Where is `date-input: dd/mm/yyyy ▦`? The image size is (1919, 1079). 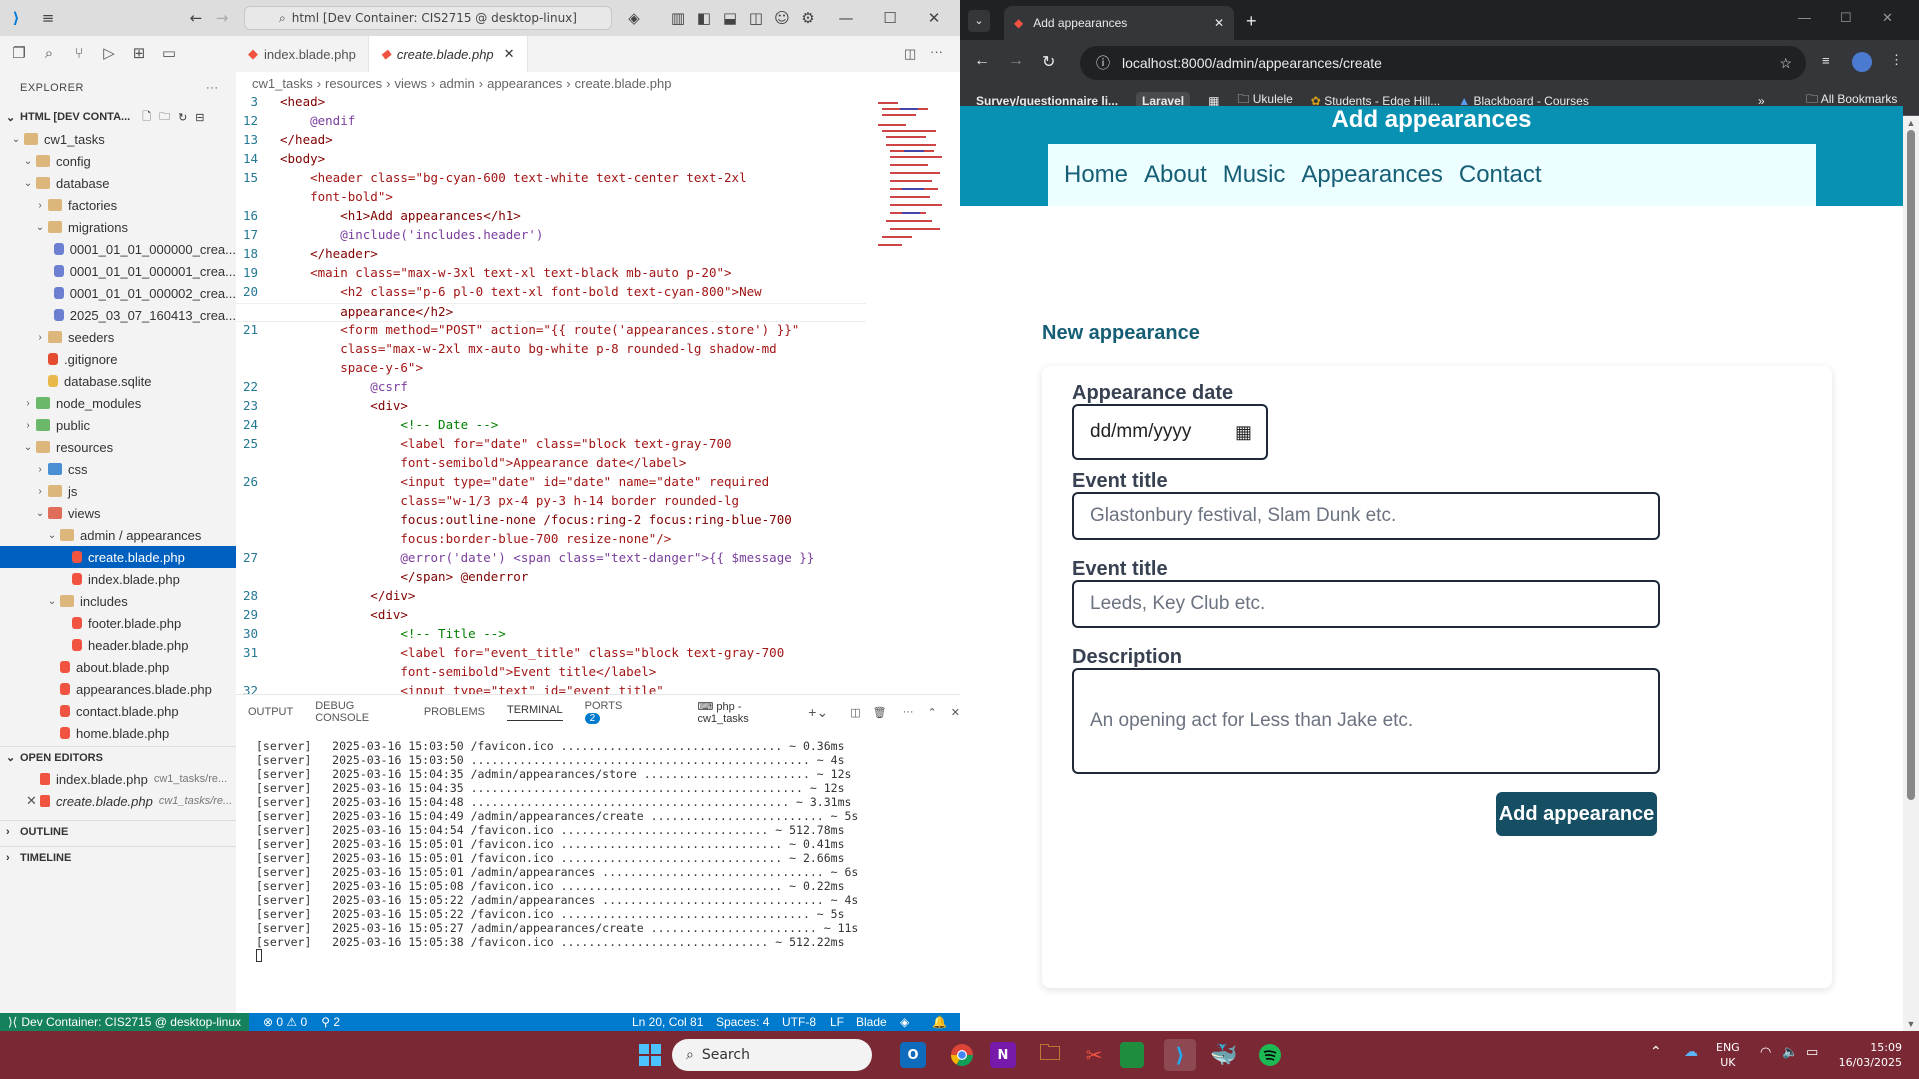 date-input: dd/mm/yyyy ▦ is located at coordinates (1170, 432).